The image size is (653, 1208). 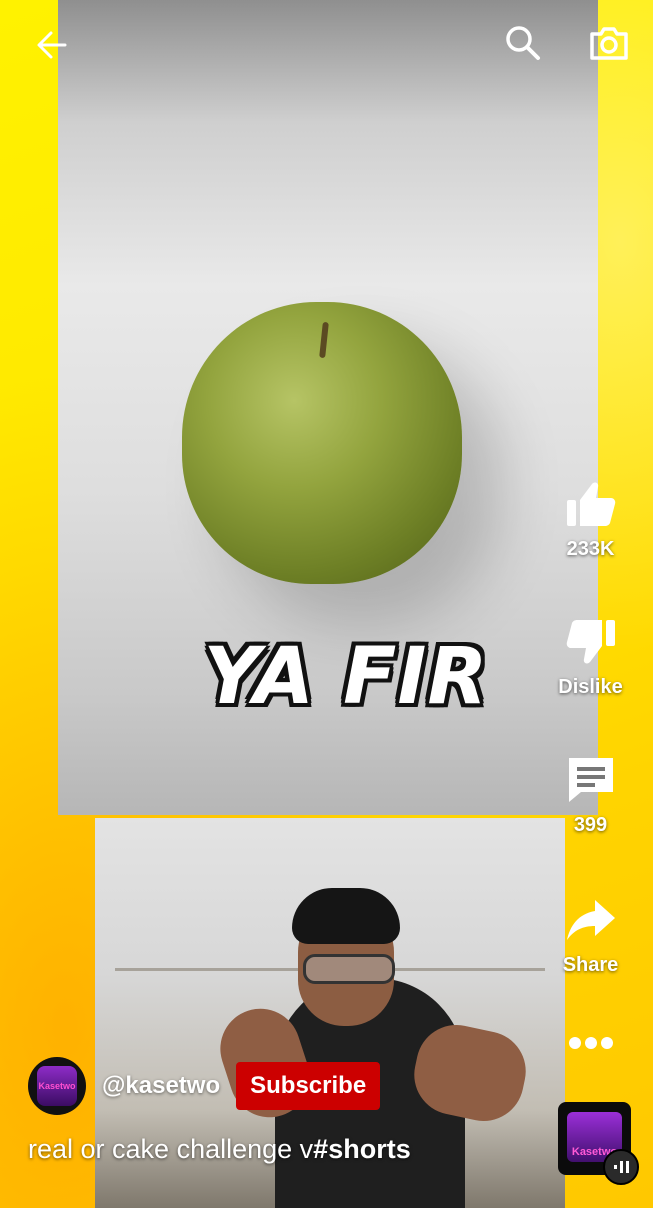 I want to click on search-icon, so click(x=523, y=43).